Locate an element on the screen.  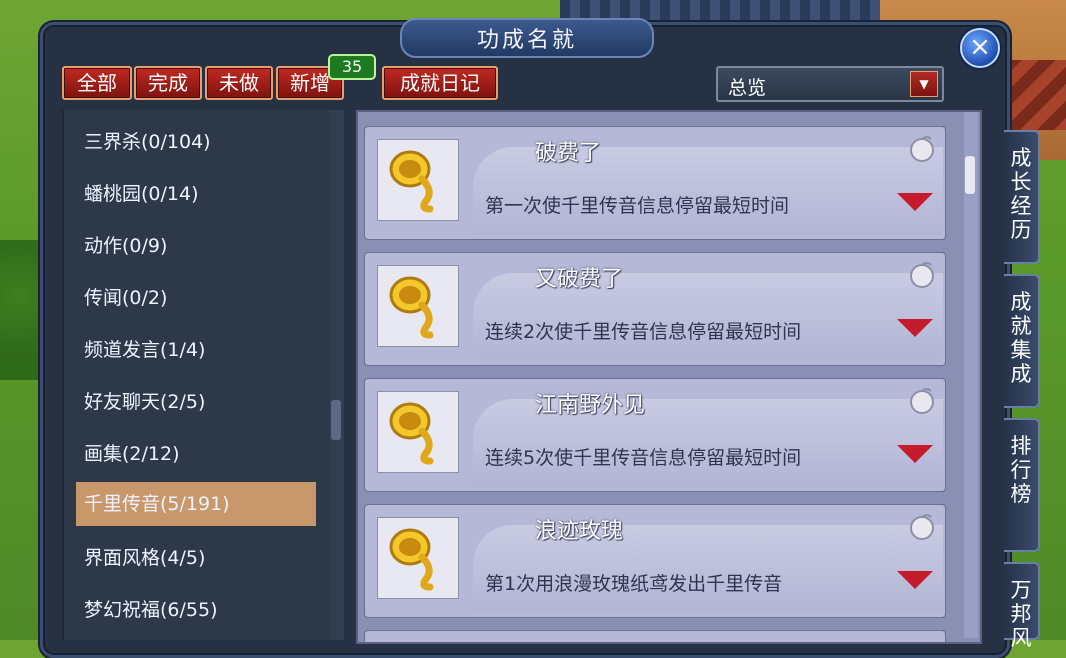
side-tab-label: 万邦风 is located at coordinates (1021, 614).